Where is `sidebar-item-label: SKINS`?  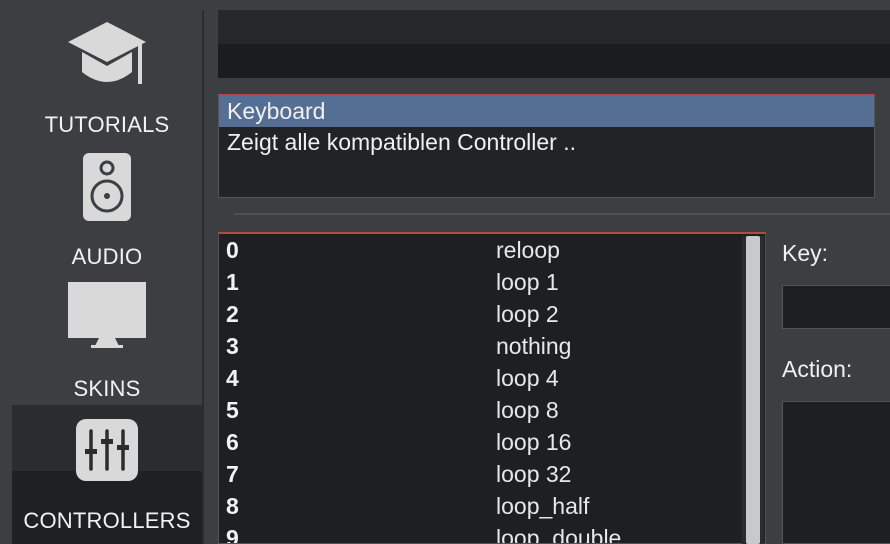
sidebar-item-label: SKINS is located at coordinates (107, 388).